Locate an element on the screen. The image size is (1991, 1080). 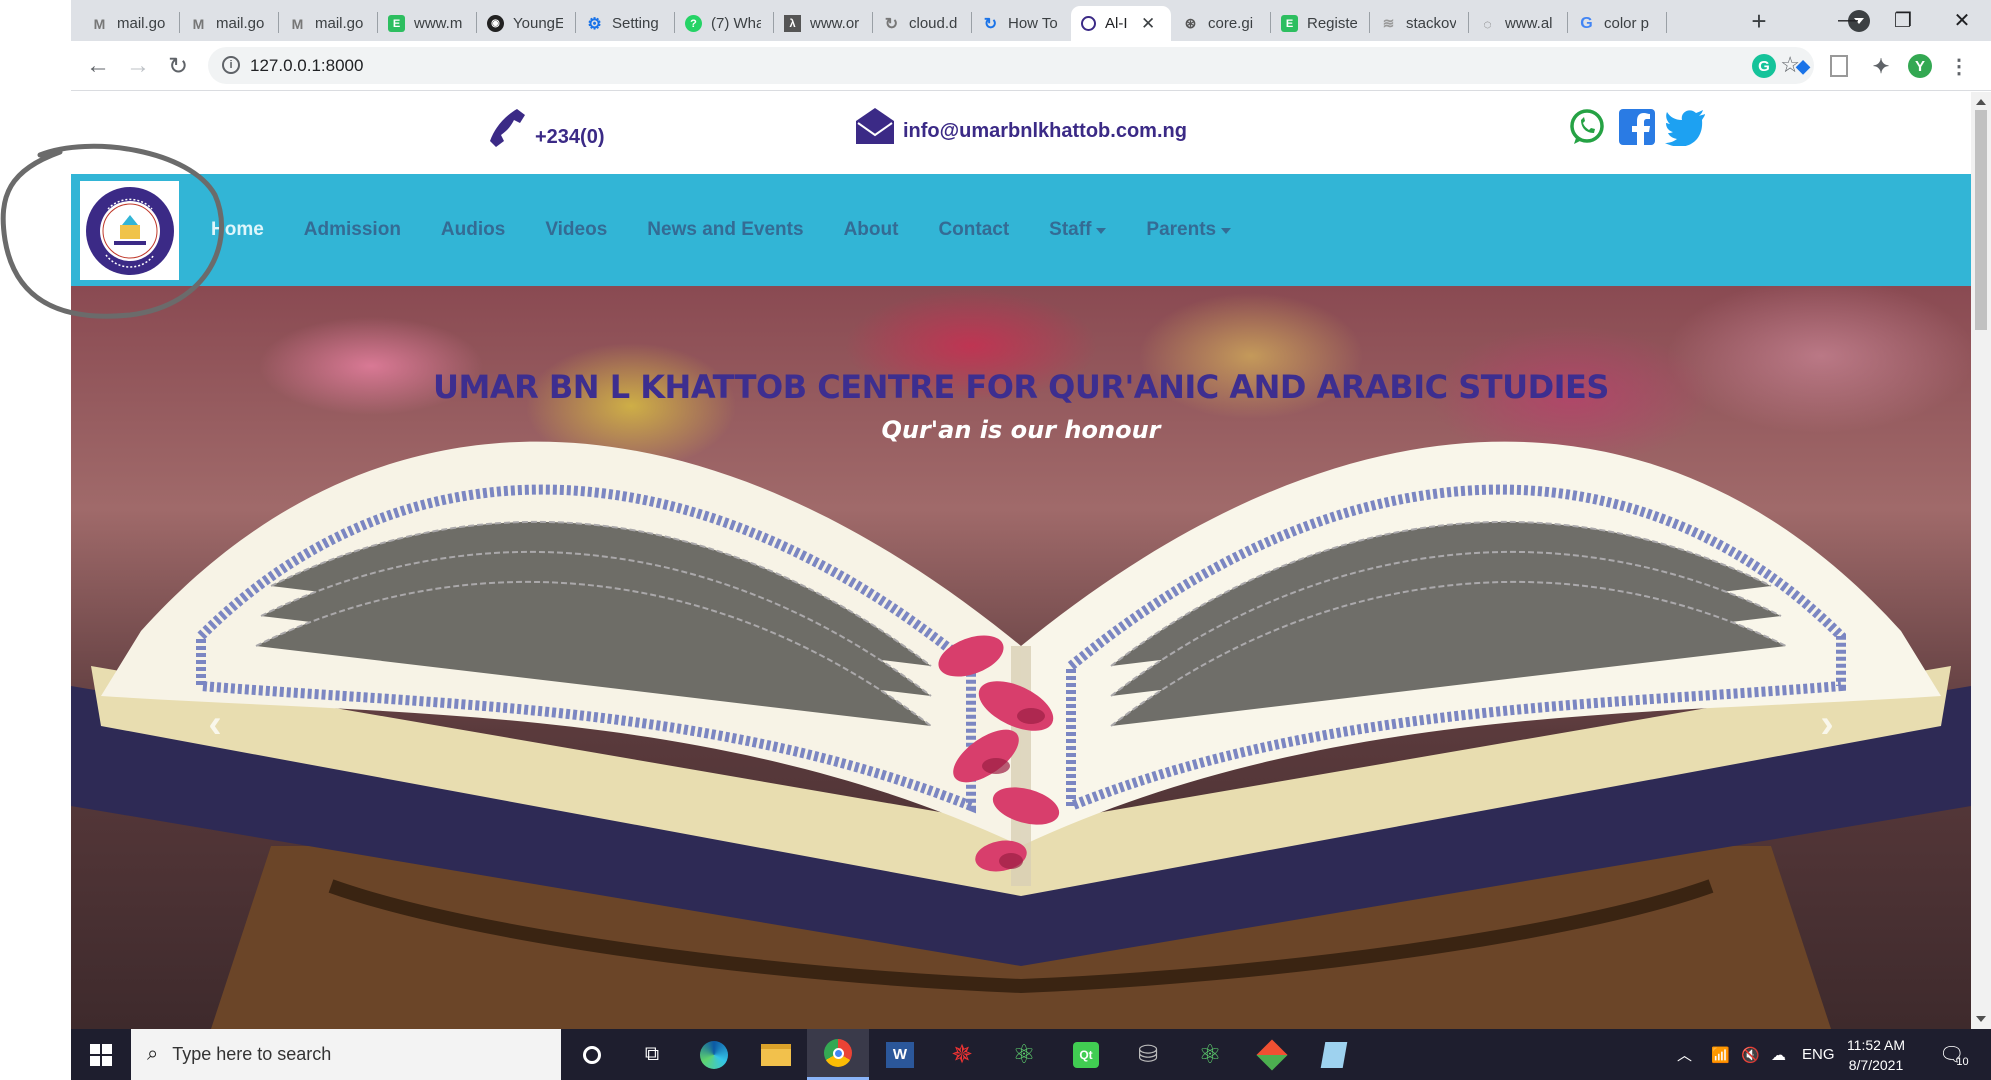
twitter-link is located at coordinates (1686, 129).